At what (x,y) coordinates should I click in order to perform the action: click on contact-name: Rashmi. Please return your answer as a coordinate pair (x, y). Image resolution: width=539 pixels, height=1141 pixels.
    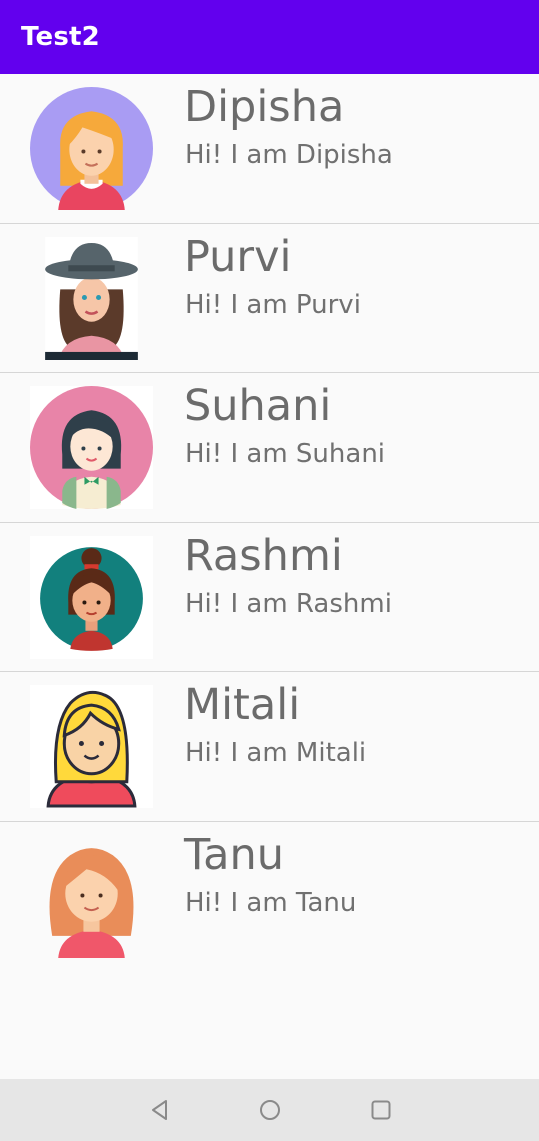
    Looking at the image, I should click on (263, 555).